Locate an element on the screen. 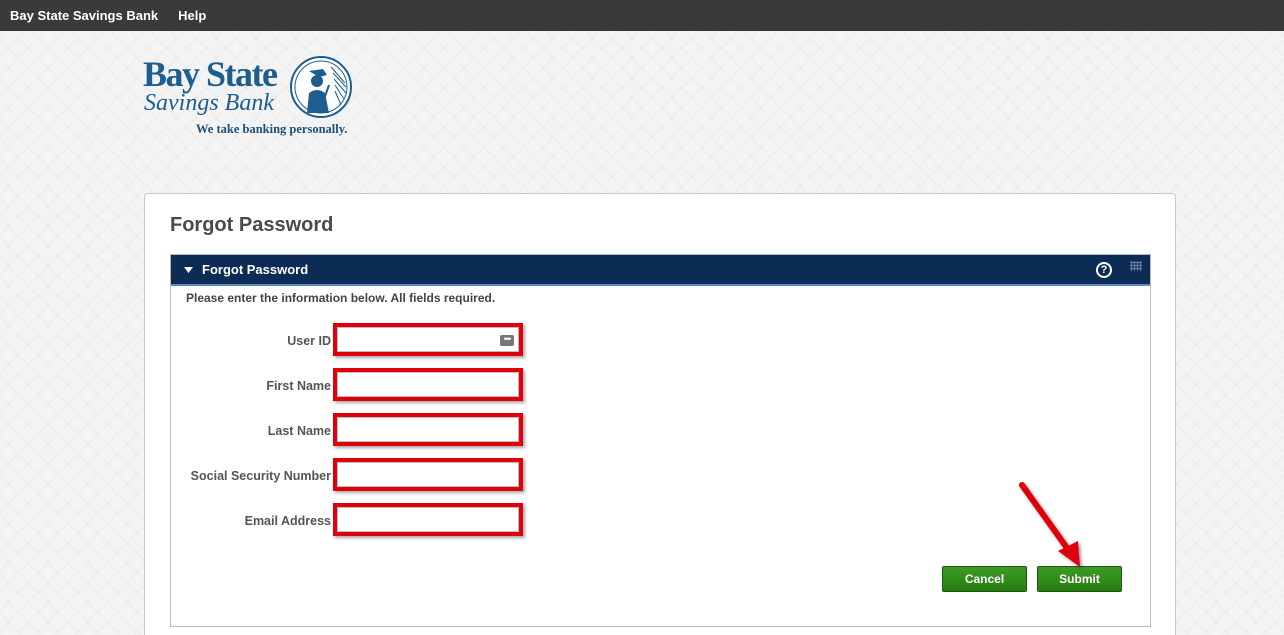  first-name-input is located at coordinates (428, 384).